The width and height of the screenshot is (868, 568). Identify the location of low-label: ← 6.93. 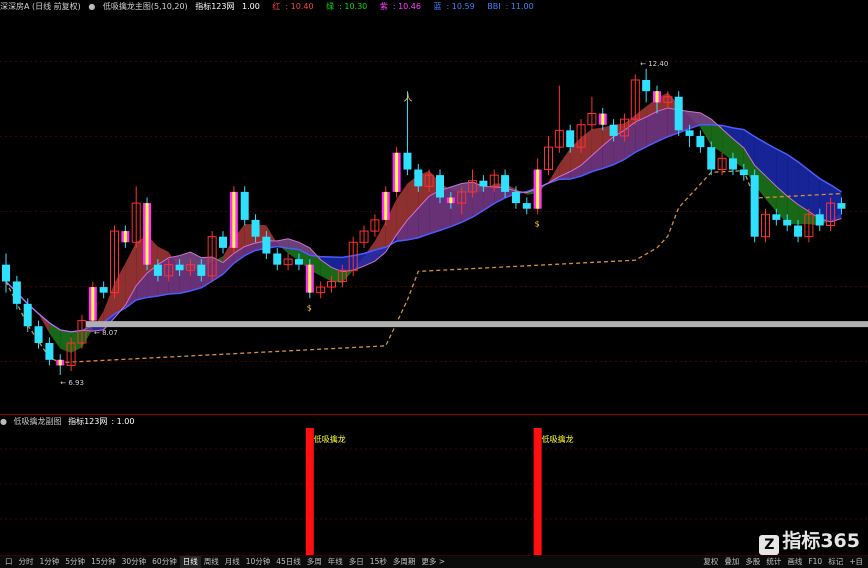
(72, 383).